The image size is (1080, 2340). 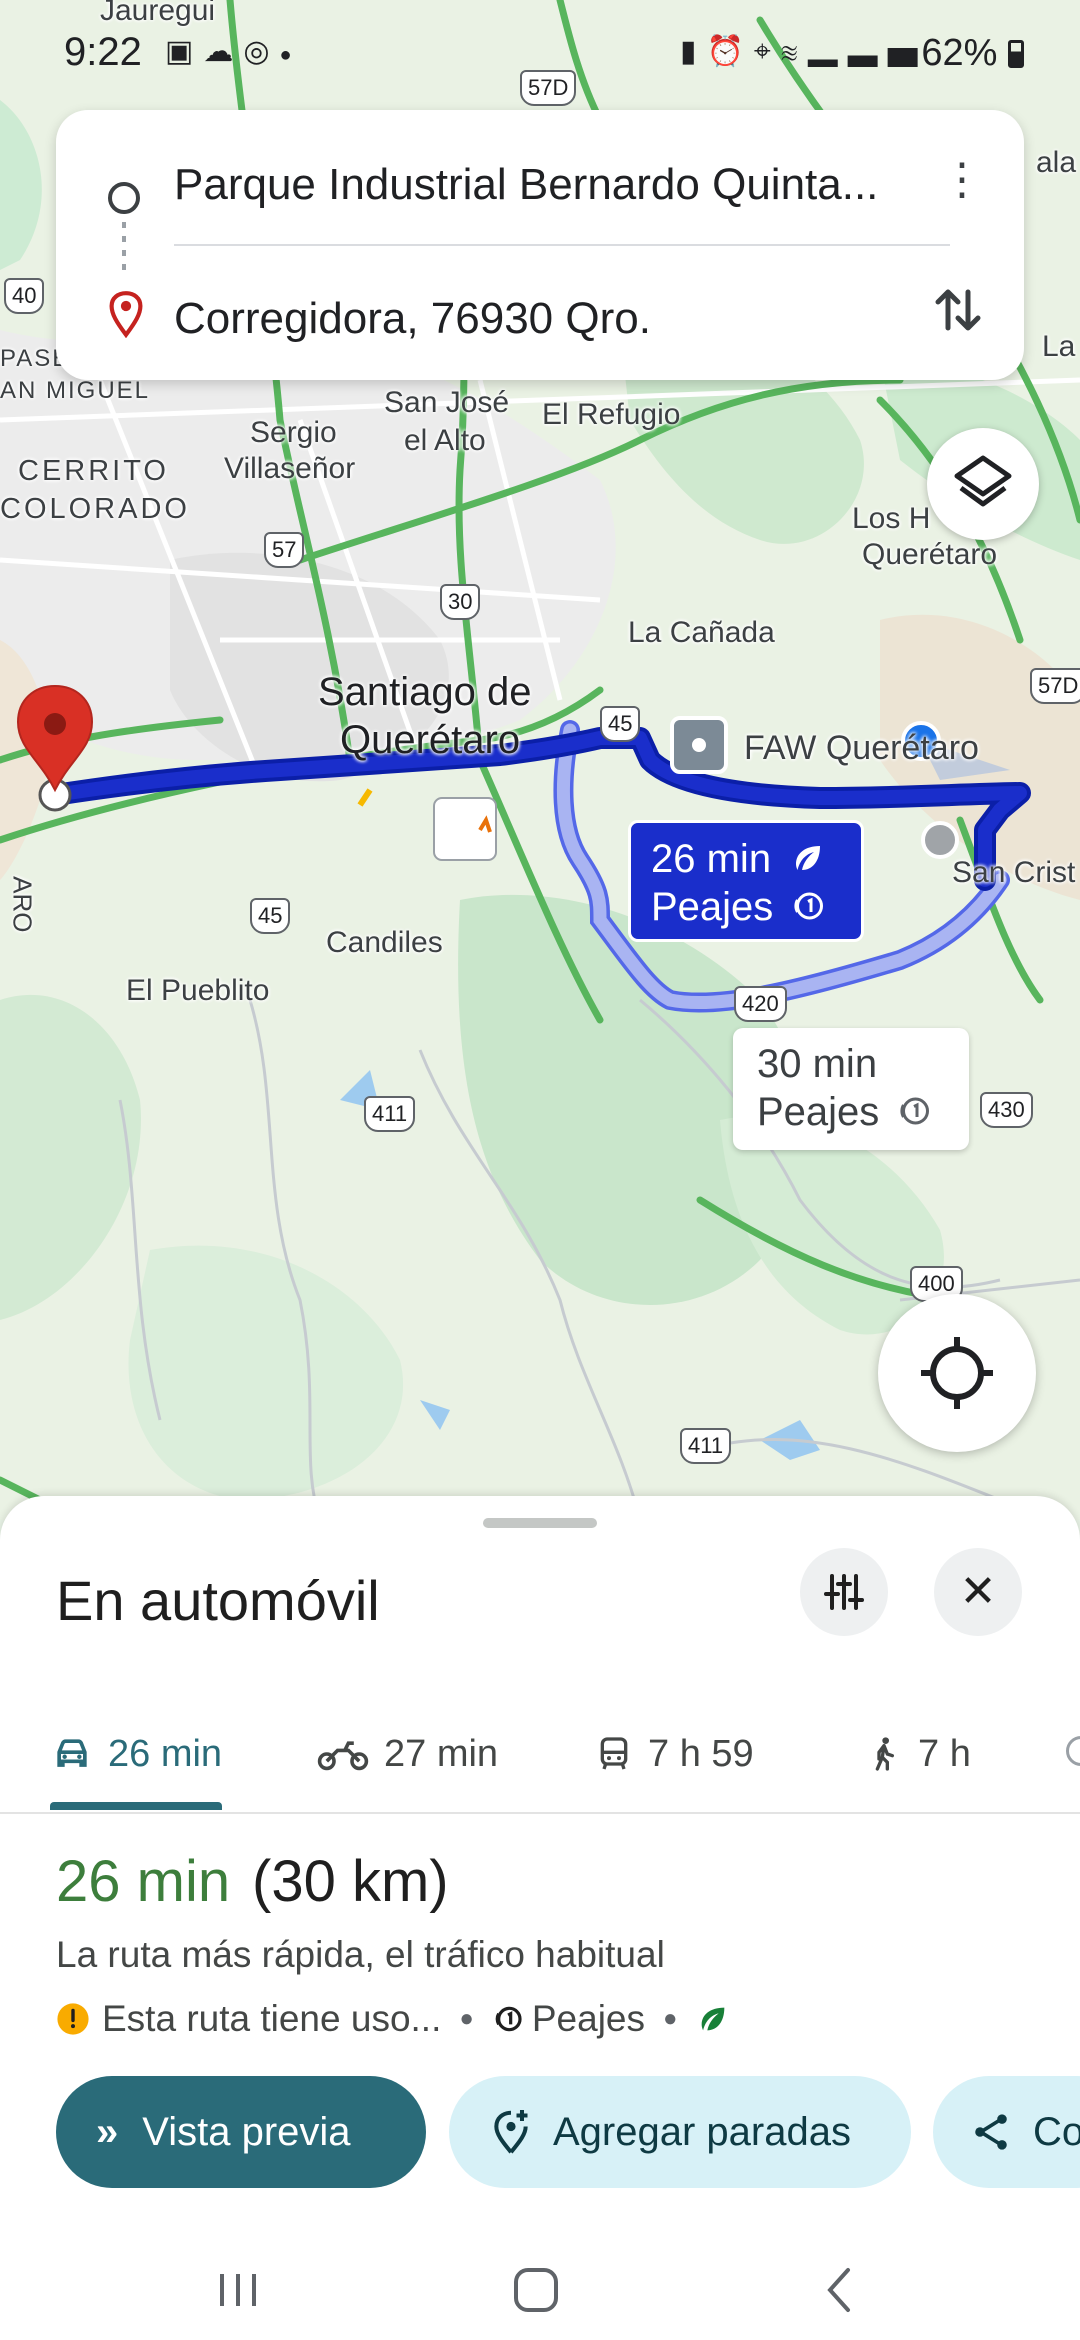 What do you see at coordinates (851, 1089) in the screenshot?
I see `route-bubble-alternate: 30 min Peajes` at bounding box center [851, 1089].